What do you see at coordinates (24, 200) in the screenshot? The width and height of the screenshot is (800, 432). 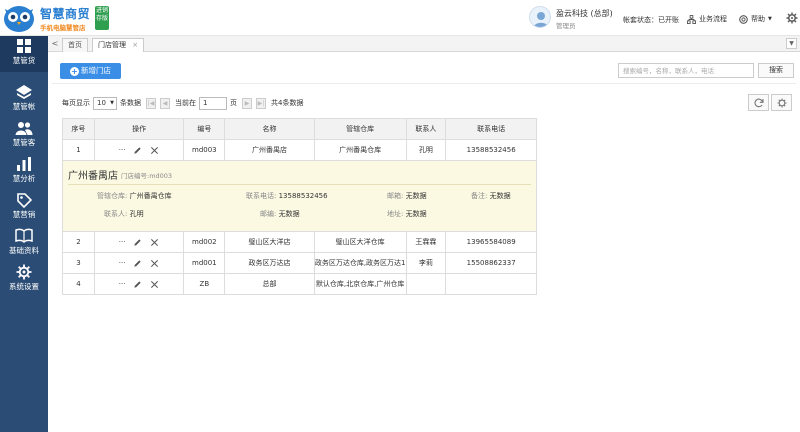 I see `tag-icon` at bounding box center [24, 200].